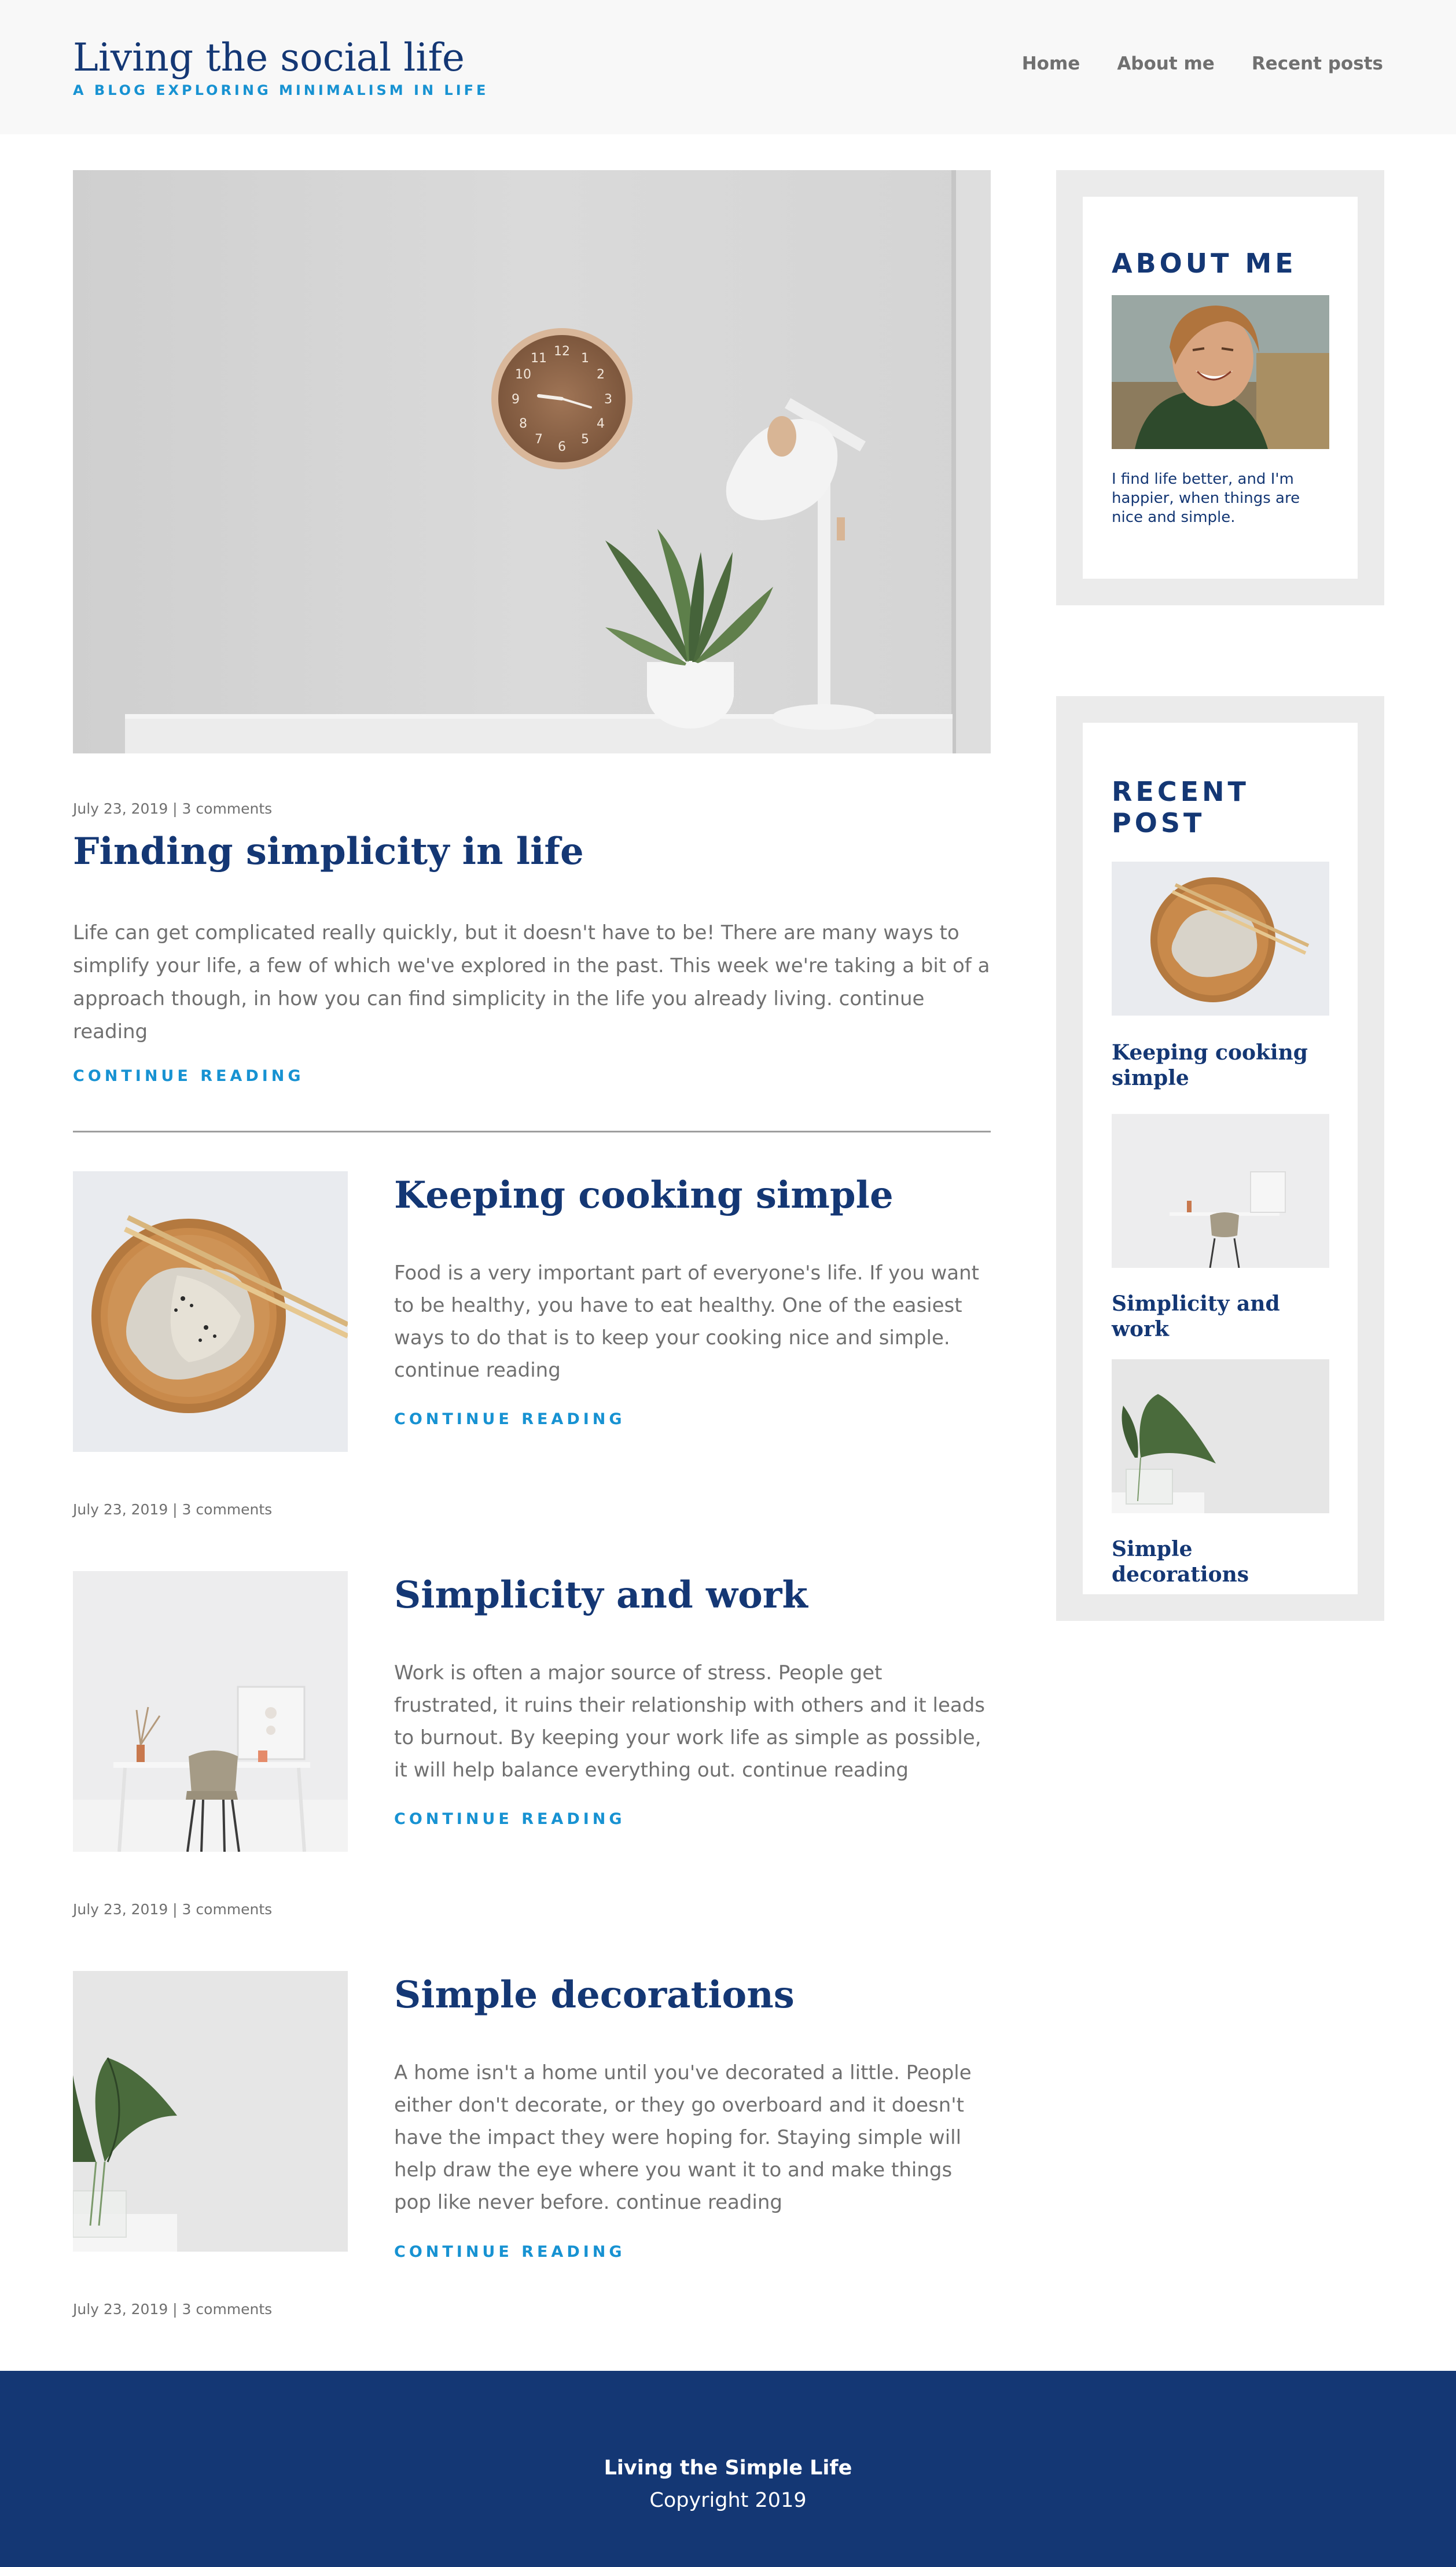 Image resolution: width=1456 pixels, height=2567 pixels. Describe the element at coordinates (1204, 263) in the screenshot. I see `about-me-heading: ABOUT ME` at that location.